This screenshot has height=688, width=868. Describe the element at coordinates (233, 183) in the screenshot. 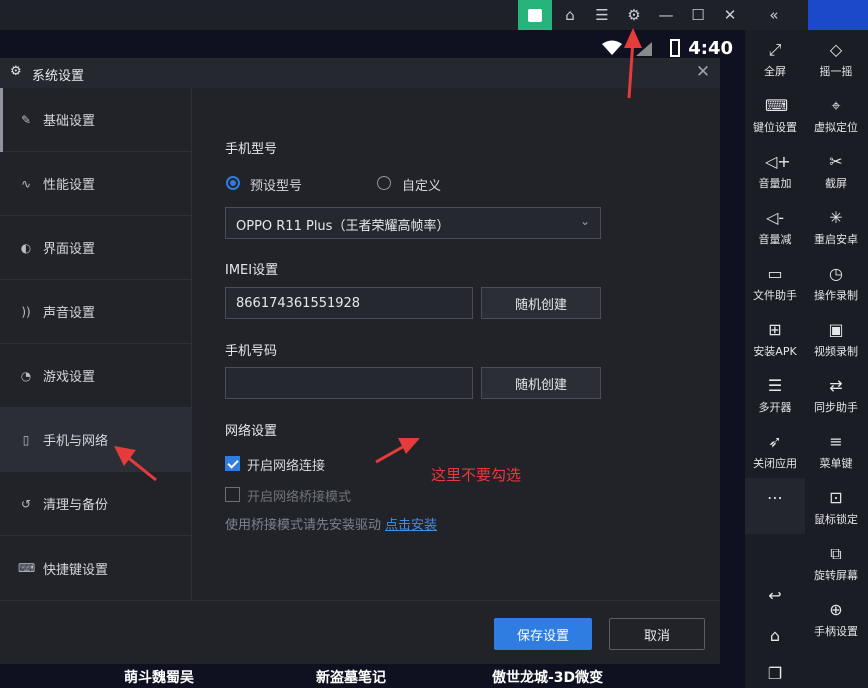

I see `preset-model-radio` at that location.